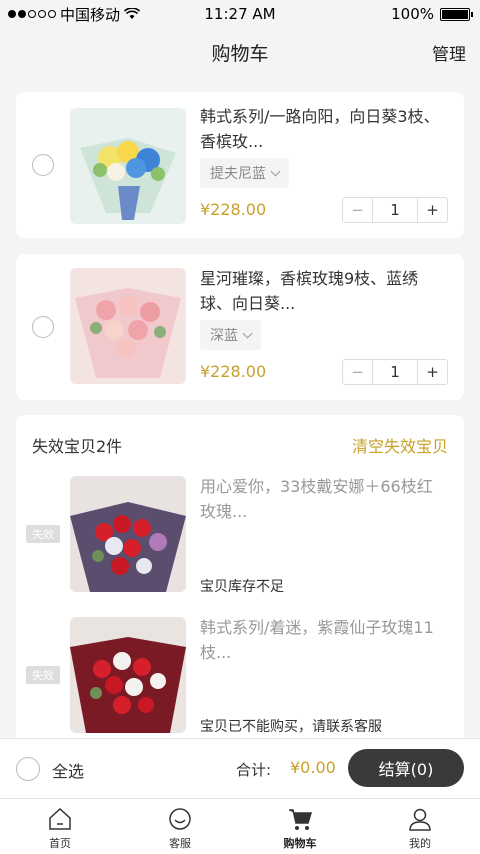 This screenshot has height=854, width=480. What do you see at coordinates (224, 336) in the screenshot?
I see `spec-label: 深蓝` at bounding box center [224, 336].